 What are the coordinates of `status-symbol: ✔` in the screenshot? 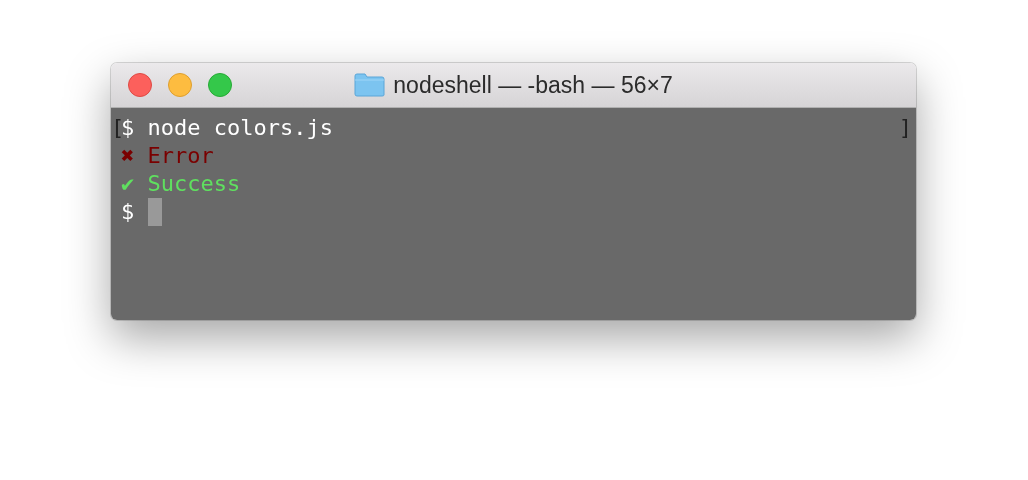 It's located at (128, 184).